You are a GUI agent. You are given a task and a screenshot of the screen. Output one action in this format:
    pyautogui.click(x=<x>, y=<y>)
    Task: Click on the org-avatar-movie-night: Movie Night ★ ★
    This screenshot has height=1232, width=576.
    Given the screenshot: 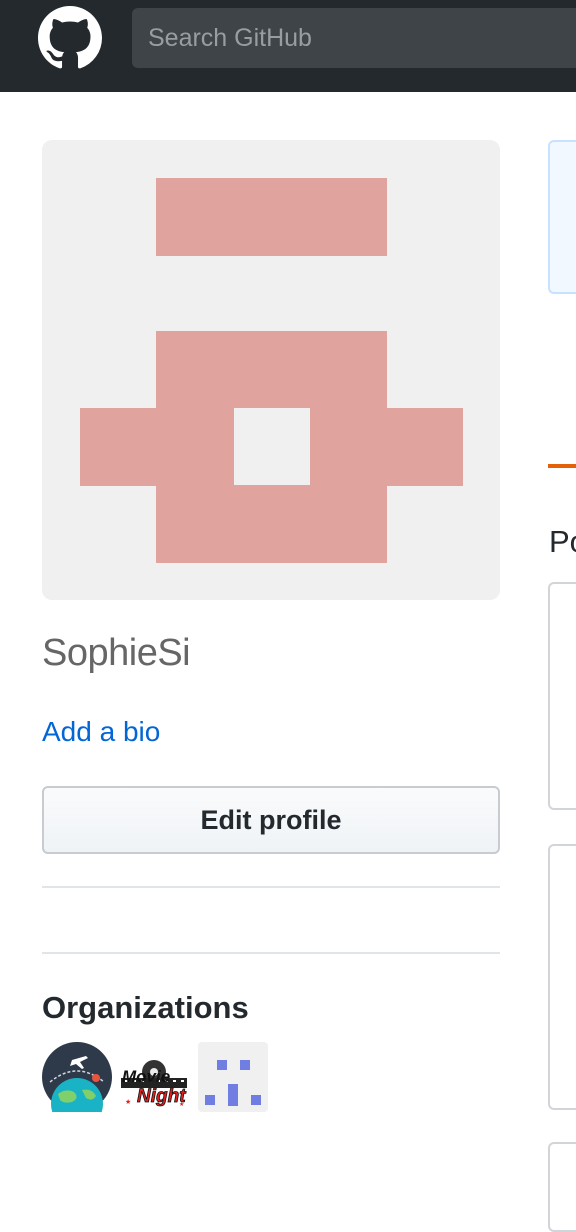 What is the action you would take?
    pyautogui.click(x=154, y=1077)
    